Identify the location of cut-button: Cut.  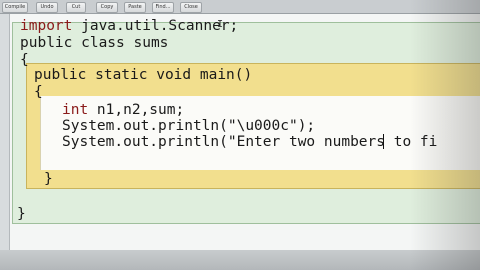
(76, 7).